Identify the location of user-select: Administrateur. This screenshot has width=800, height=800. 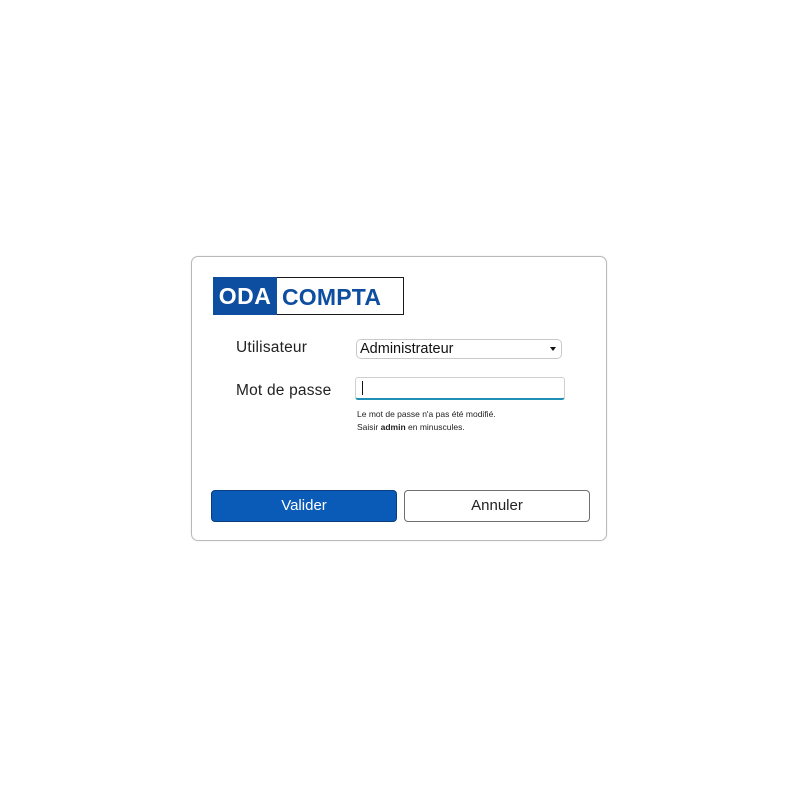
(459, 349).